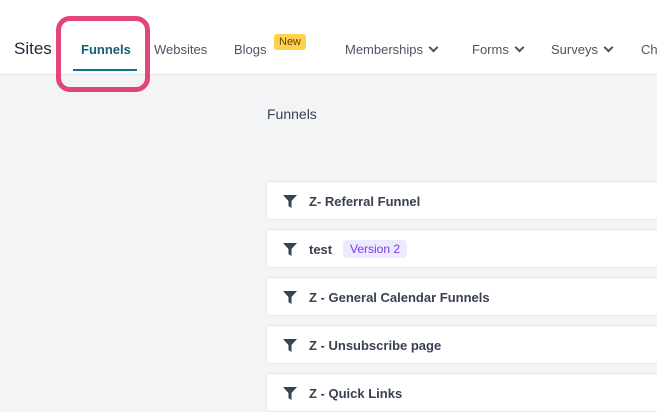  I want to click on tab-surveys-label: Surveys, so click(574, 49).